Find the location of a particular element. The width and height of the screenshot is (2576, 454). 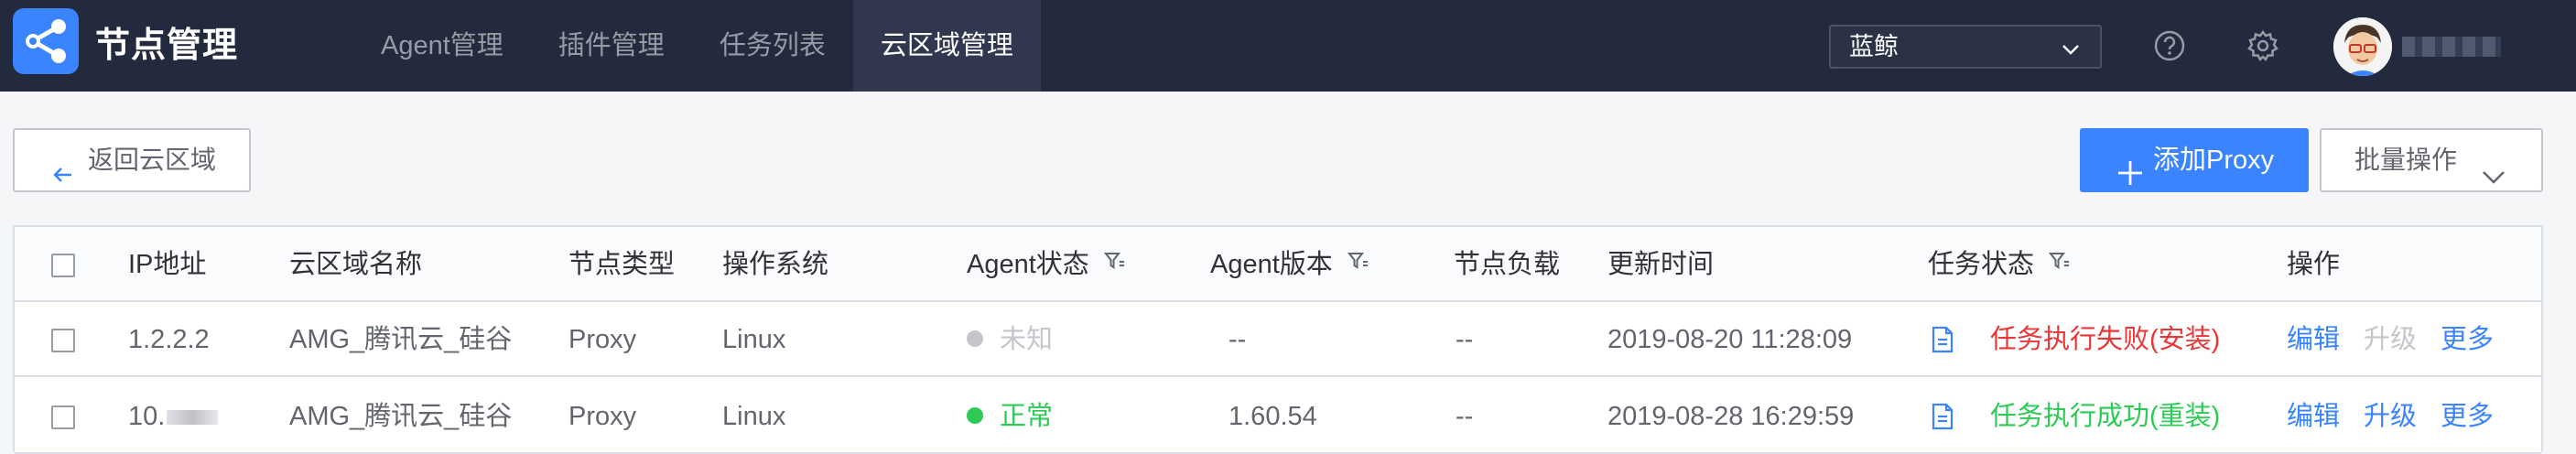

agent-version: 1.60.54 is located at coordinates (1273, 416).